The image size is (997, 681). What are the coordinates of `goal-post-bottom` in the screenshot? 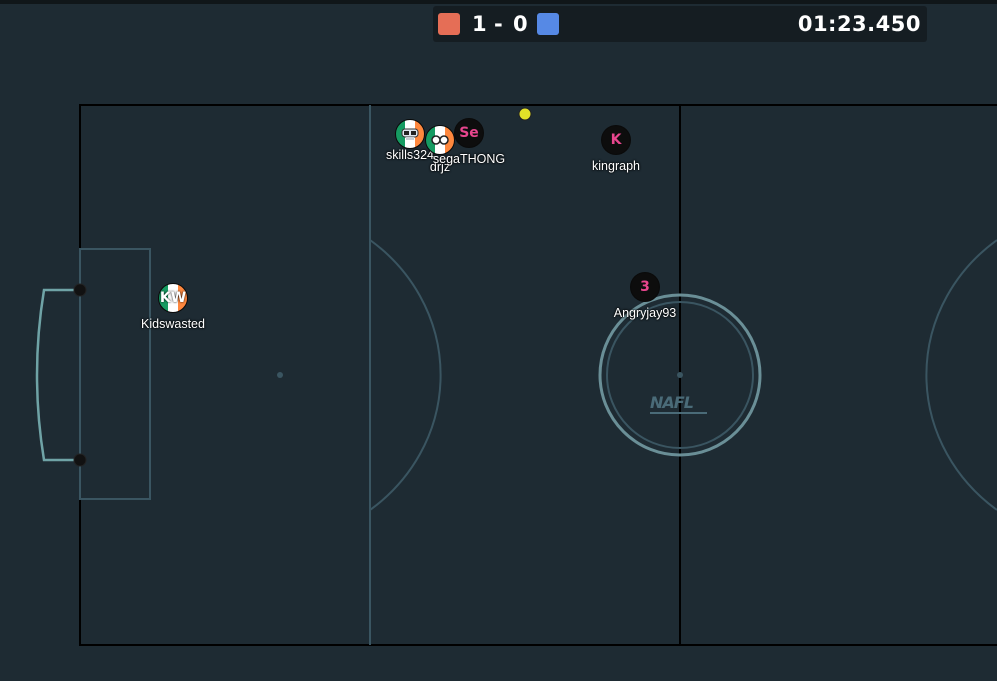 It's located at (80, 460).